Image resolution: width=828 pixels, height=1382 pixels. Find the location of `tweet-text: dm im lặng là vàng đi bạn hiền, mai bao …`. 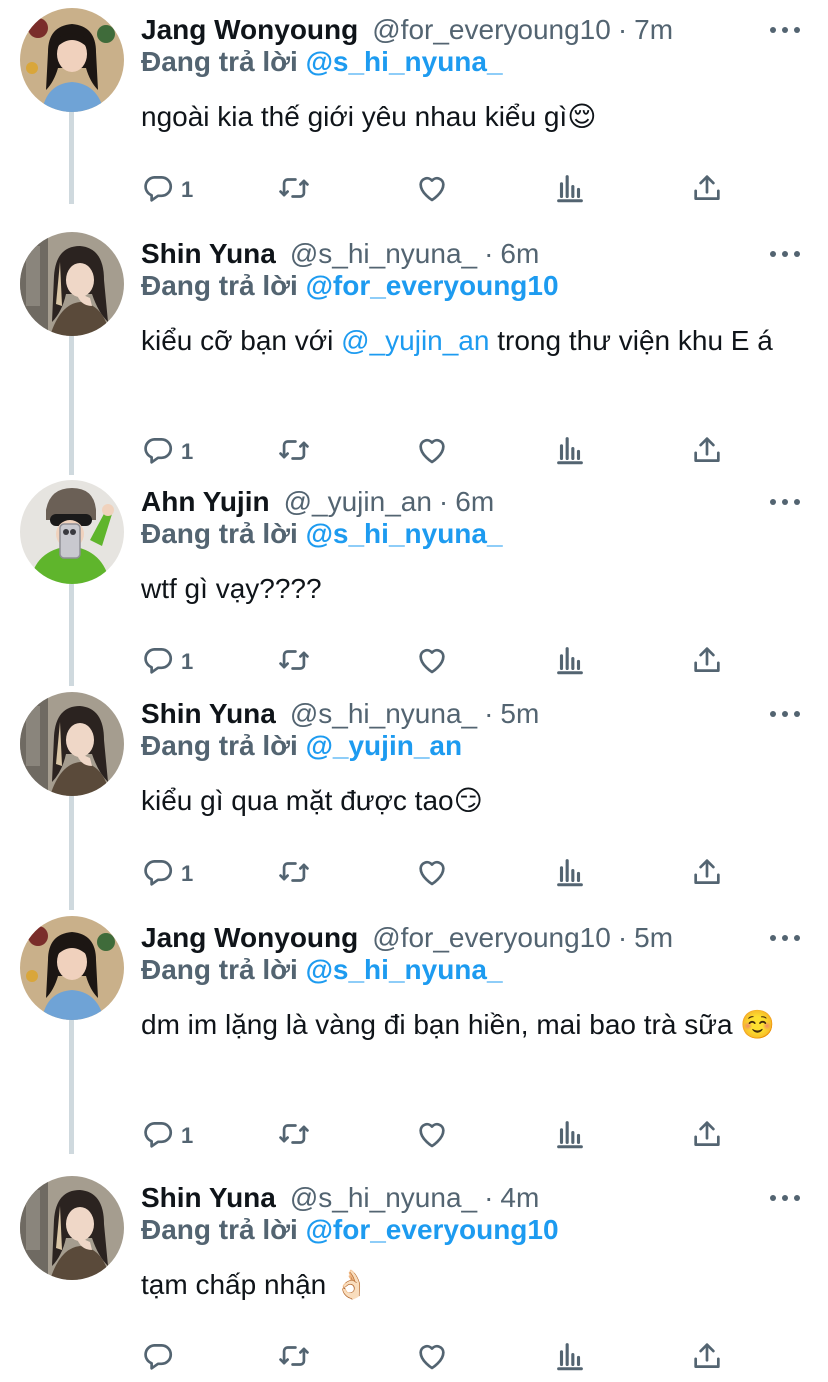

tweet-text: dm im lặng là vàng đi bạn hiền, mai bao … is located at coordinates (461, 1025).